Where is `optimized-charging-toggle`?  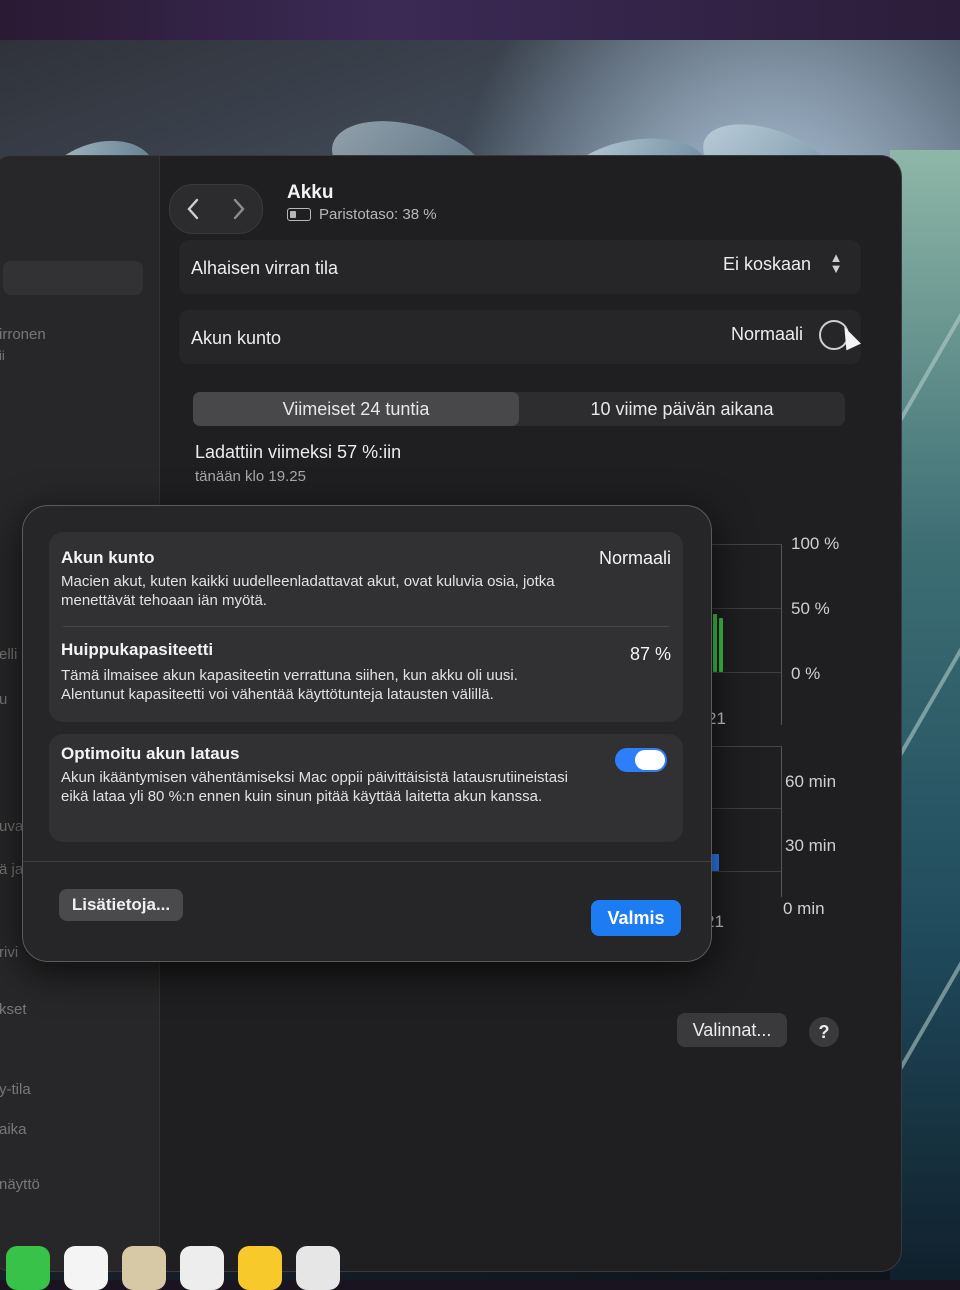 optimized-charging-toggle is located at coordinates (641, 760).